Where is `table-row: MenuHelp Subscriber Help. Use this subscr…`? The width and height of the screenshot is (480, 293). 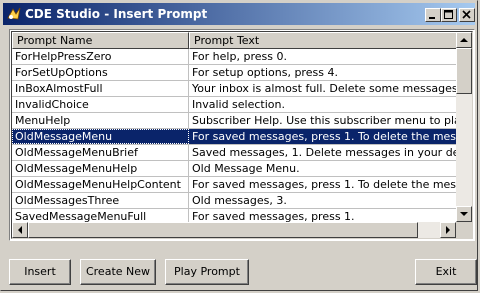
table-row: MenuHelp Subscriber Help. Use this subscr… is located at coordinates (235, 121).